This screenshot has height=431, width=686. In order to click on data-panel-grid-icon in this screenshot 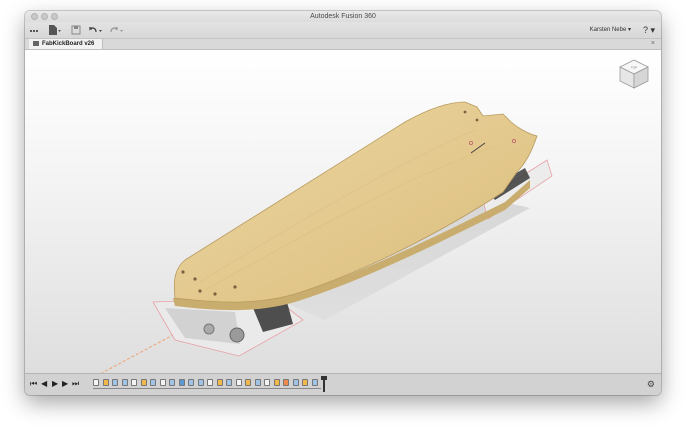, I will do `click(34, 40)`.